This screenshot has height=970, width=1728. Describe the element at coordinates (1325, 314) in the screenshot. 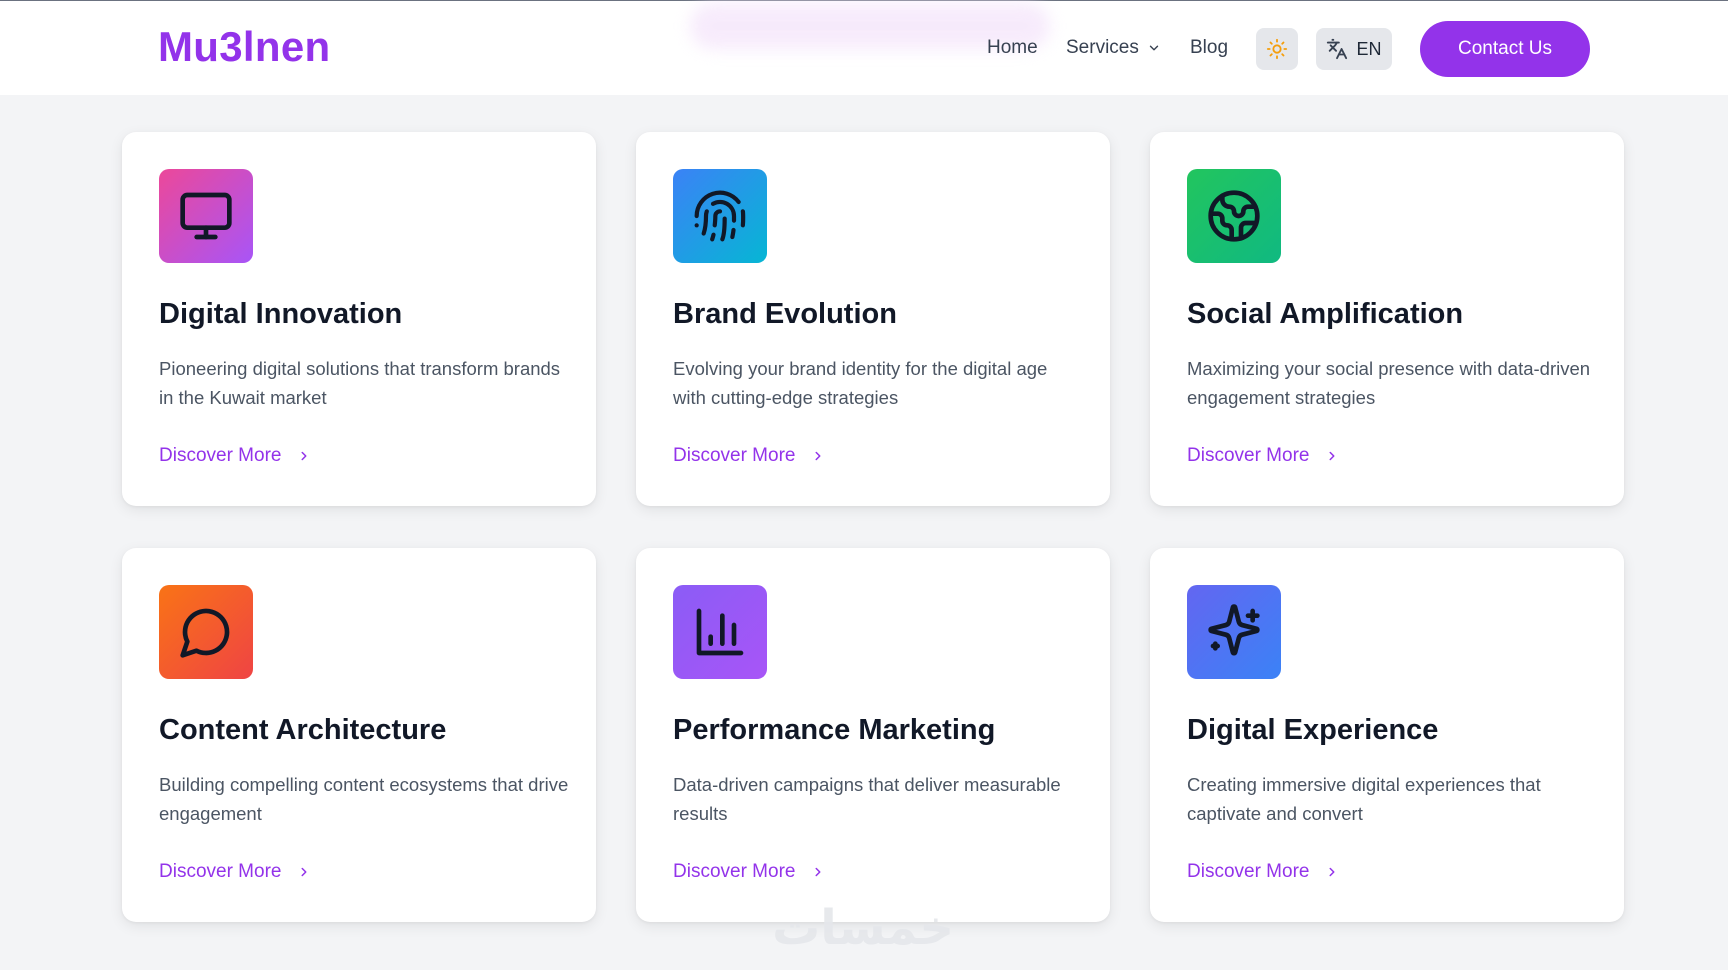

I see `card-title: Social Amplification` at that location.